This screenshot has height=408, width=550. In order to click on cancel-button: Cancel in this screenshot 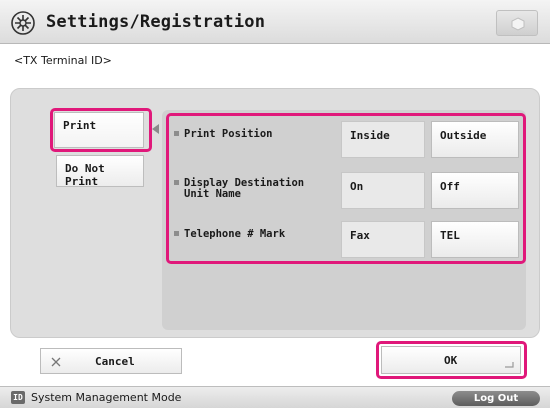, I will do `click(111, 361)`.